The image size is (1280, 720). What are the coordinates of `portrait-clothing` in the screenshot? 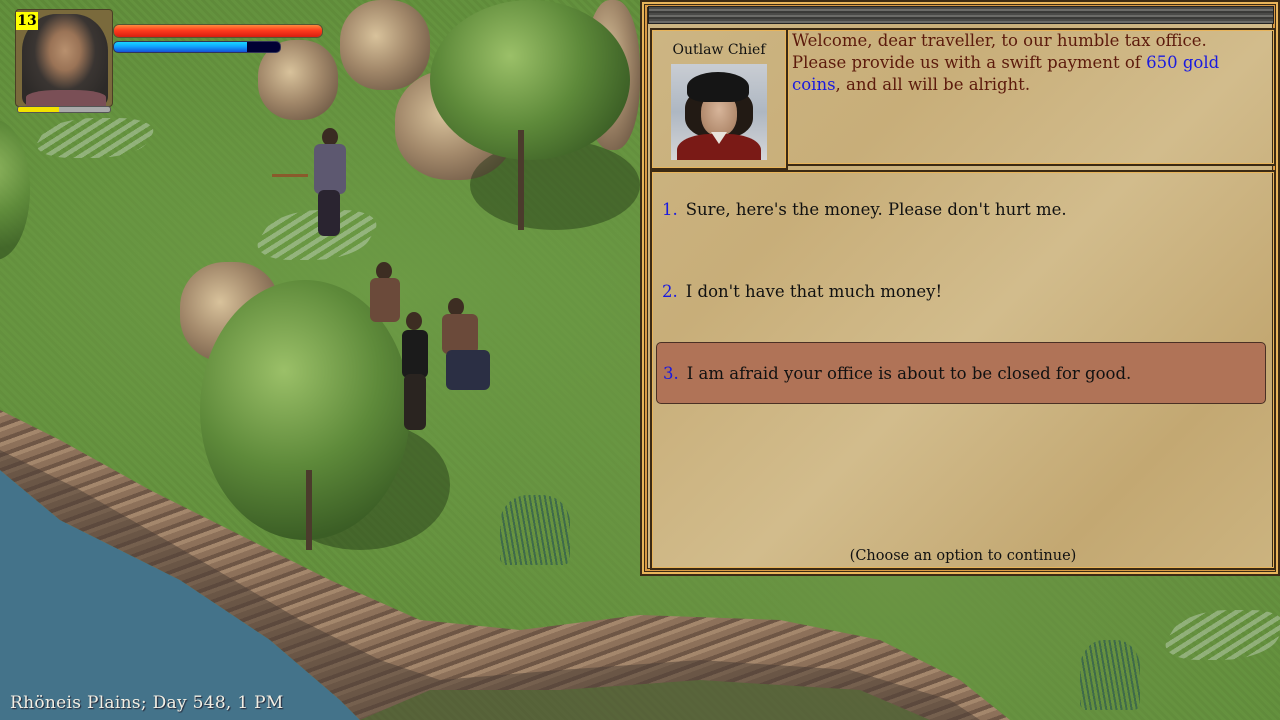 It's located at (66, 98).